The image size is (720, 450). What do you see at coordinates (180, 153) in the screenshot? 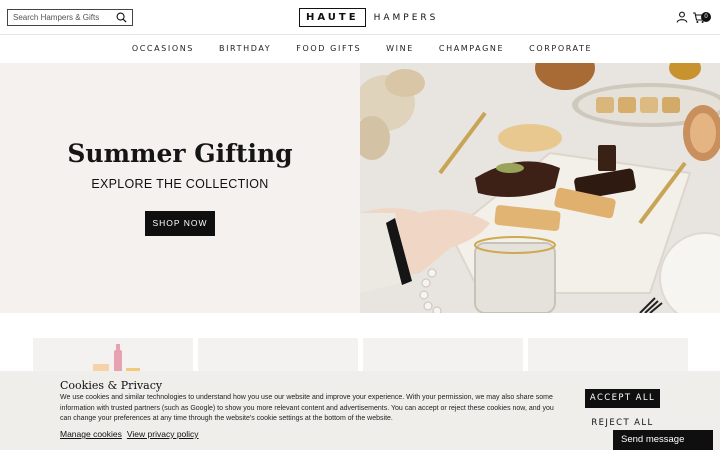
I see `hero-title: Summer Gifting` at bounding box center [180, 153].